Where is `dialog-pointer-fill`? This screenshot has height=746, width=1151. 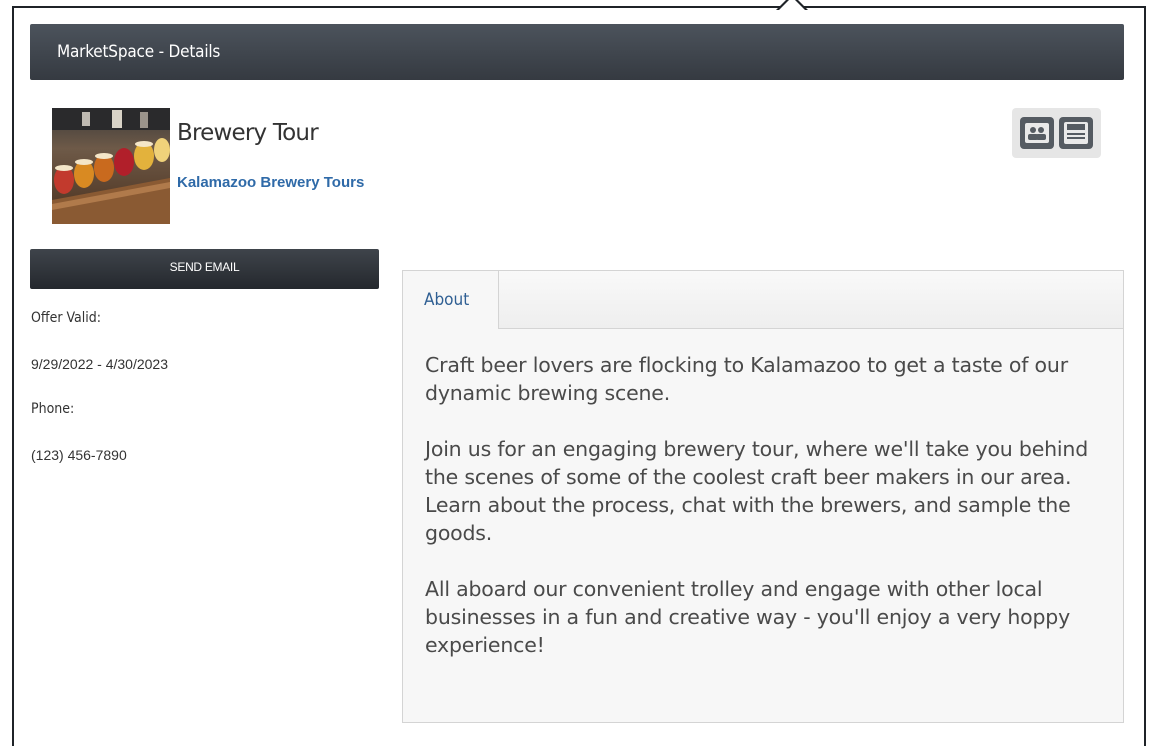
dialog-pointer-fill is located at coordinates (792, 5).